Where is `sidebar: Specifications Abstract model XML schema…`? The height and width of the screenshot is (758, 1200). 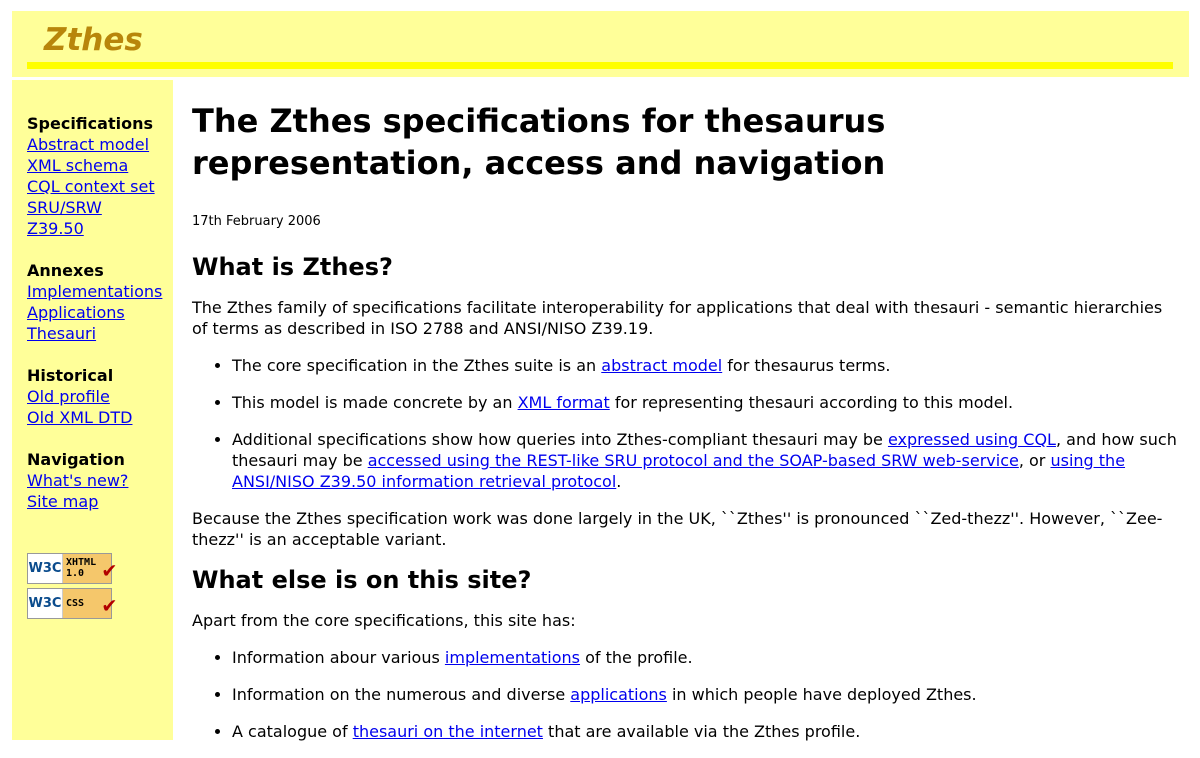 sidebar: Specifications Abstract model XML schema… is located at coordinates (92, 410).